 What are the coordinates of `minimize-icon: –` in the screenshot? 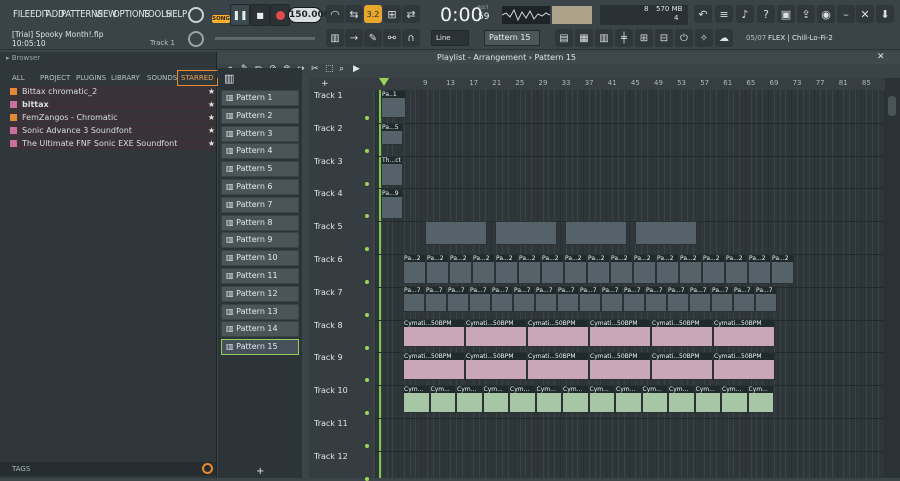 It's located at (846, 14).